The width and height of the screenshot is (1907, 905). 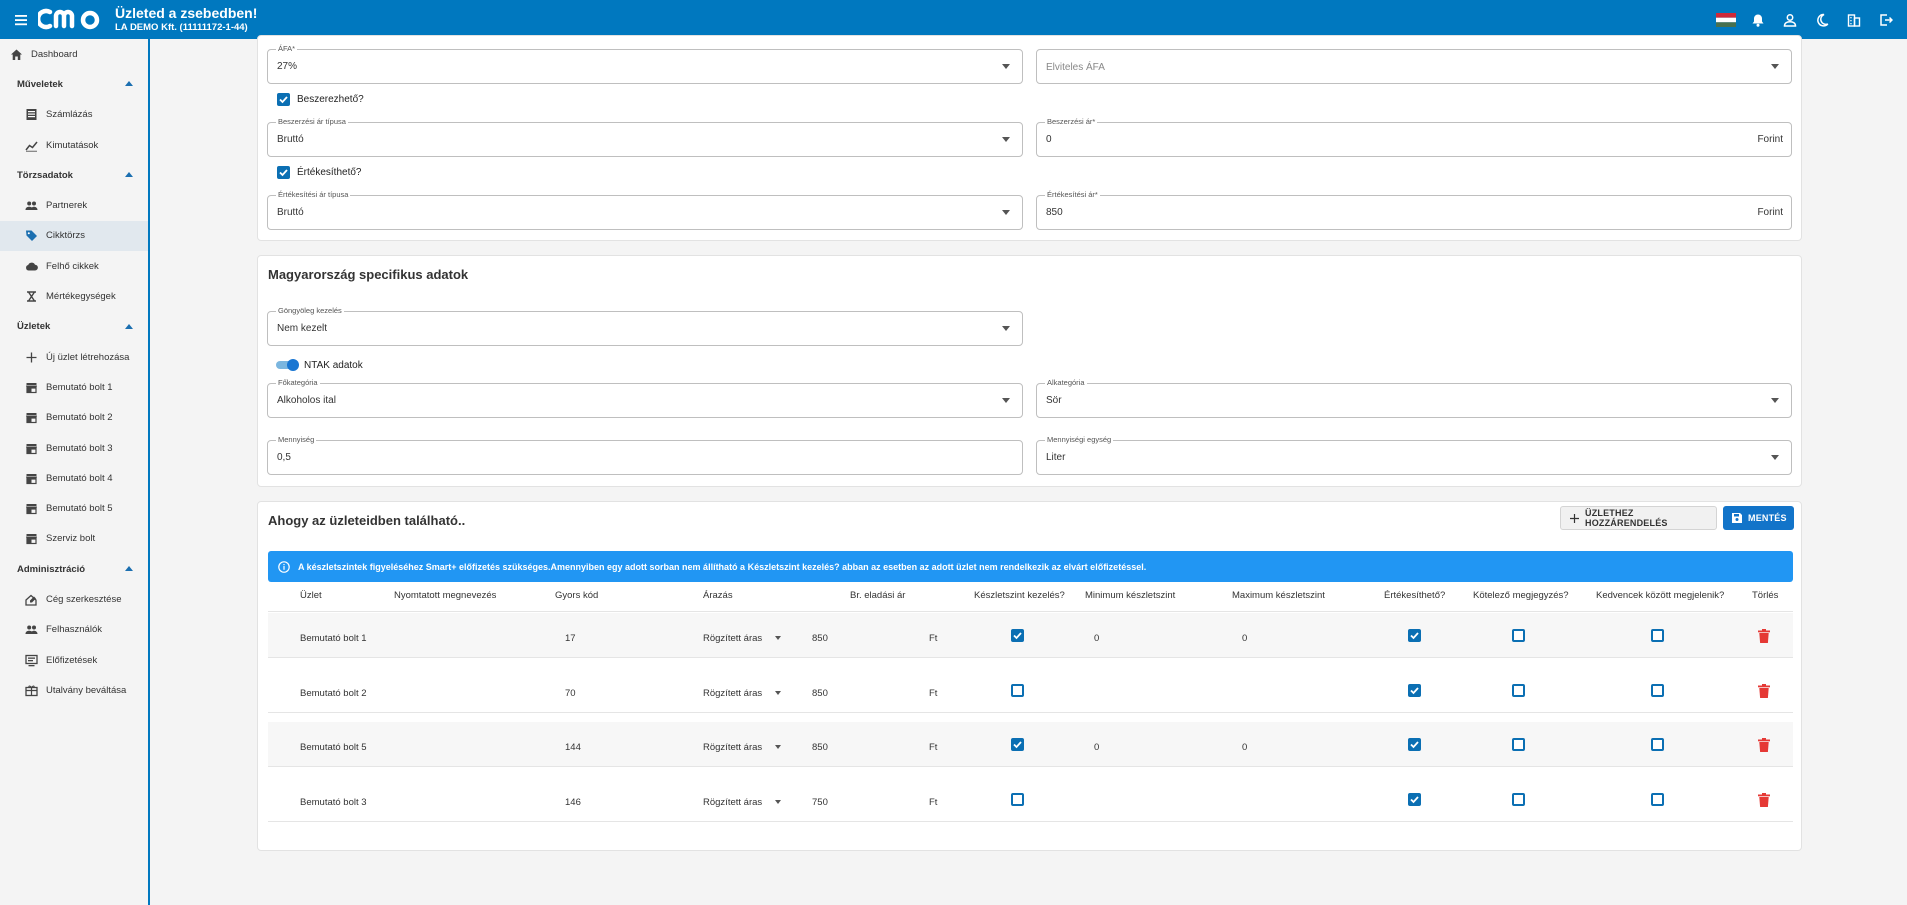 What do you see at coordinates (74, 236) in the screenshot?
I see `sidebar-item-cikktorzs: Cikktörzs` at bounding box center [74, 236].